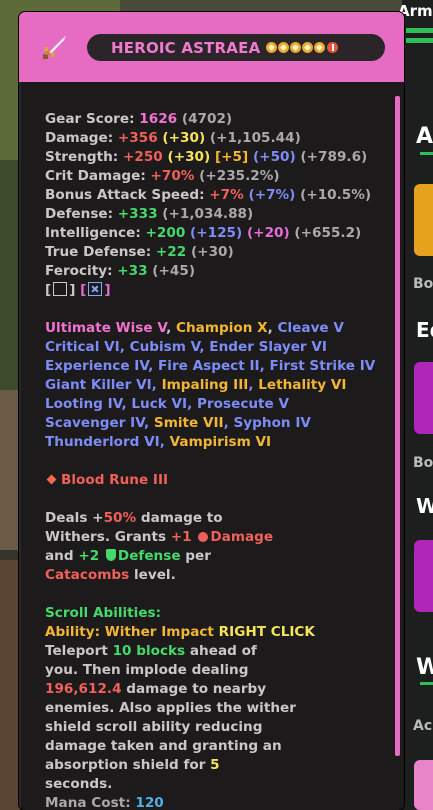 The image size is (433, 810). Describe the element at coordinates (142, 157) in the screenshot. I see `stat-value: +250` at that location.